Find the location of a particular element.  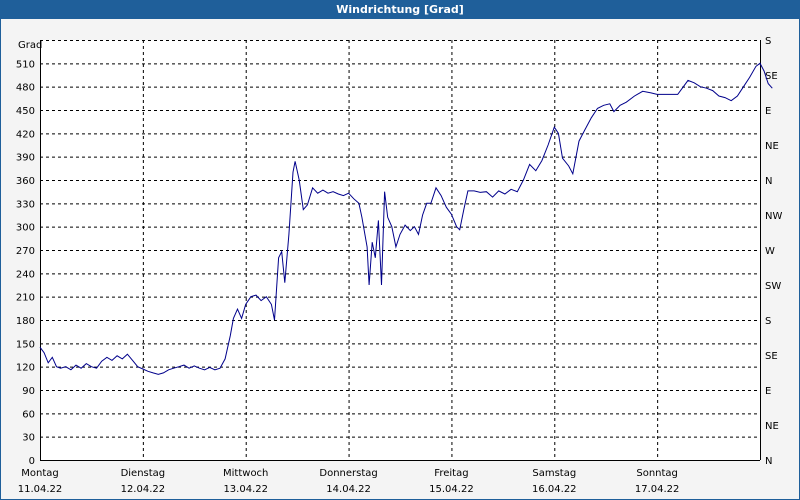

x-tick-date: 11.04.22 is located at coordinates (40, 489).